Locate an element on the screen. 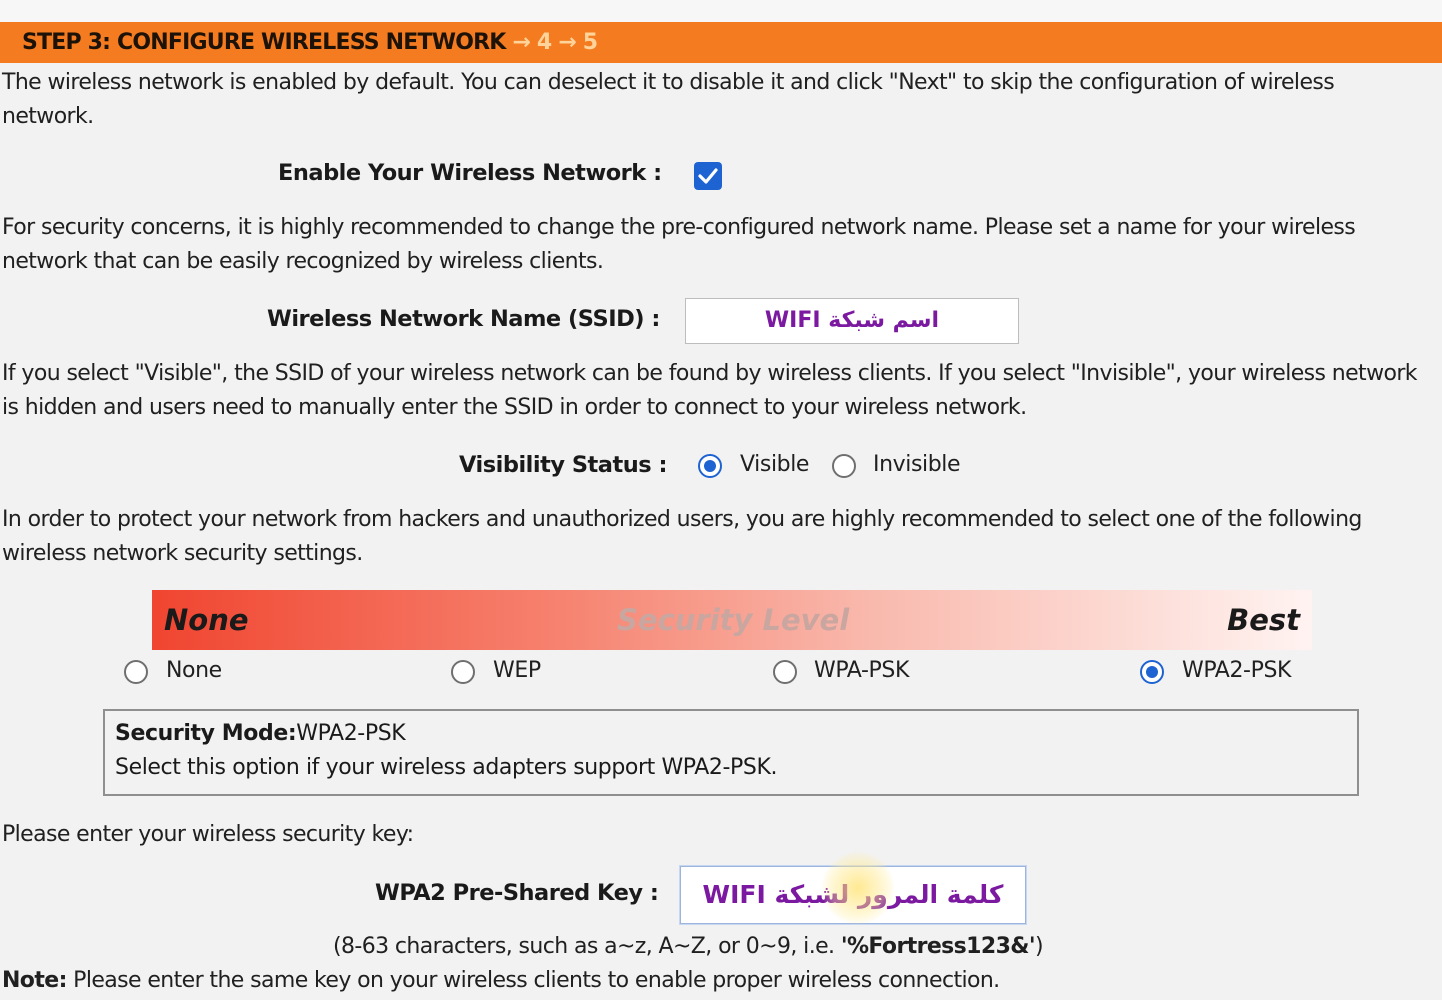 The image size is (1442, 1000). security-bar-right: Best is located at coordinates (1263, 620).